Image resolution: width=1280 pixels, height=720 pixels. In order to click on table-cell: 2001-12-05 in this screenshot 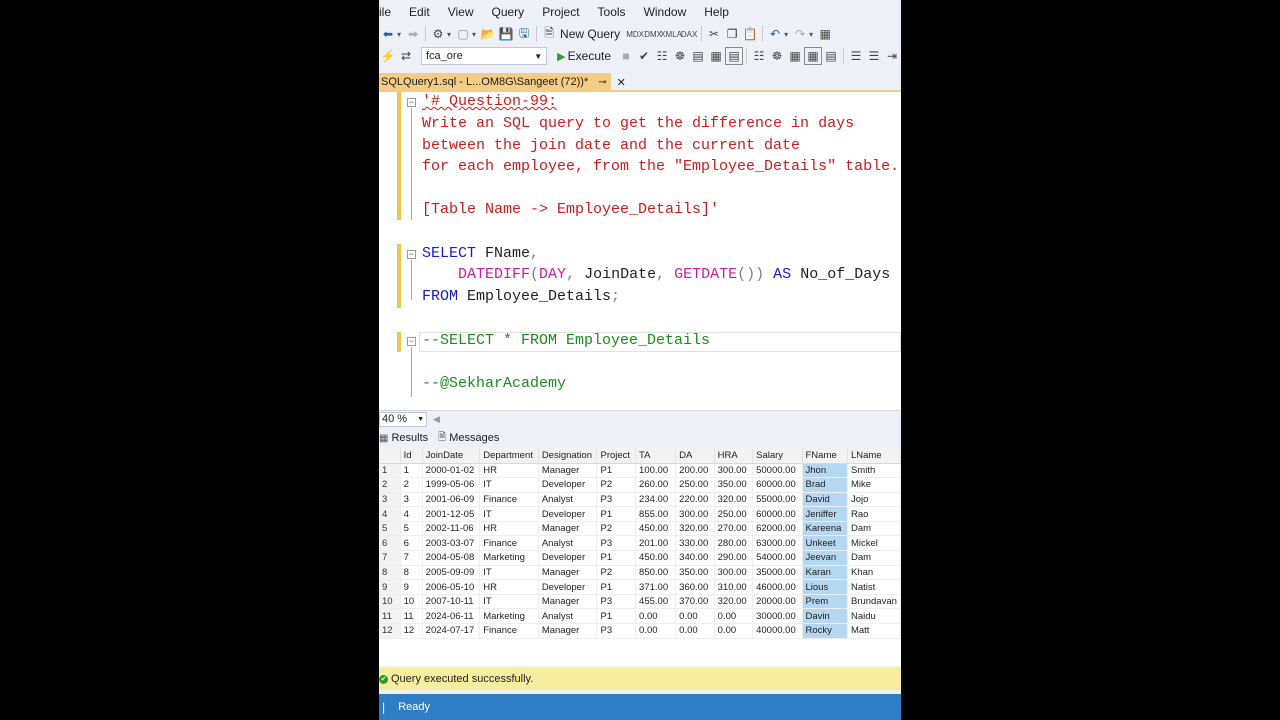, I will do `click(451, 514)`.